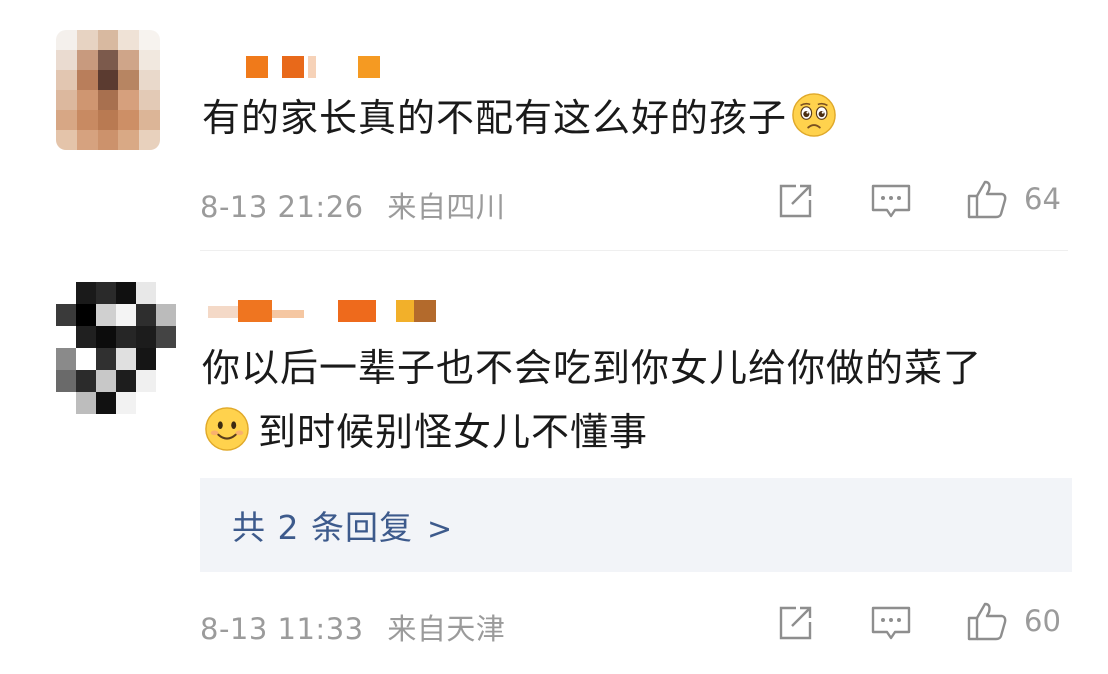 This screenshot has width=1108, height=674. Describe the element at coordinates (282, 629) in the screenshot. I see `comment-time: 8-13 11:33` at that location.